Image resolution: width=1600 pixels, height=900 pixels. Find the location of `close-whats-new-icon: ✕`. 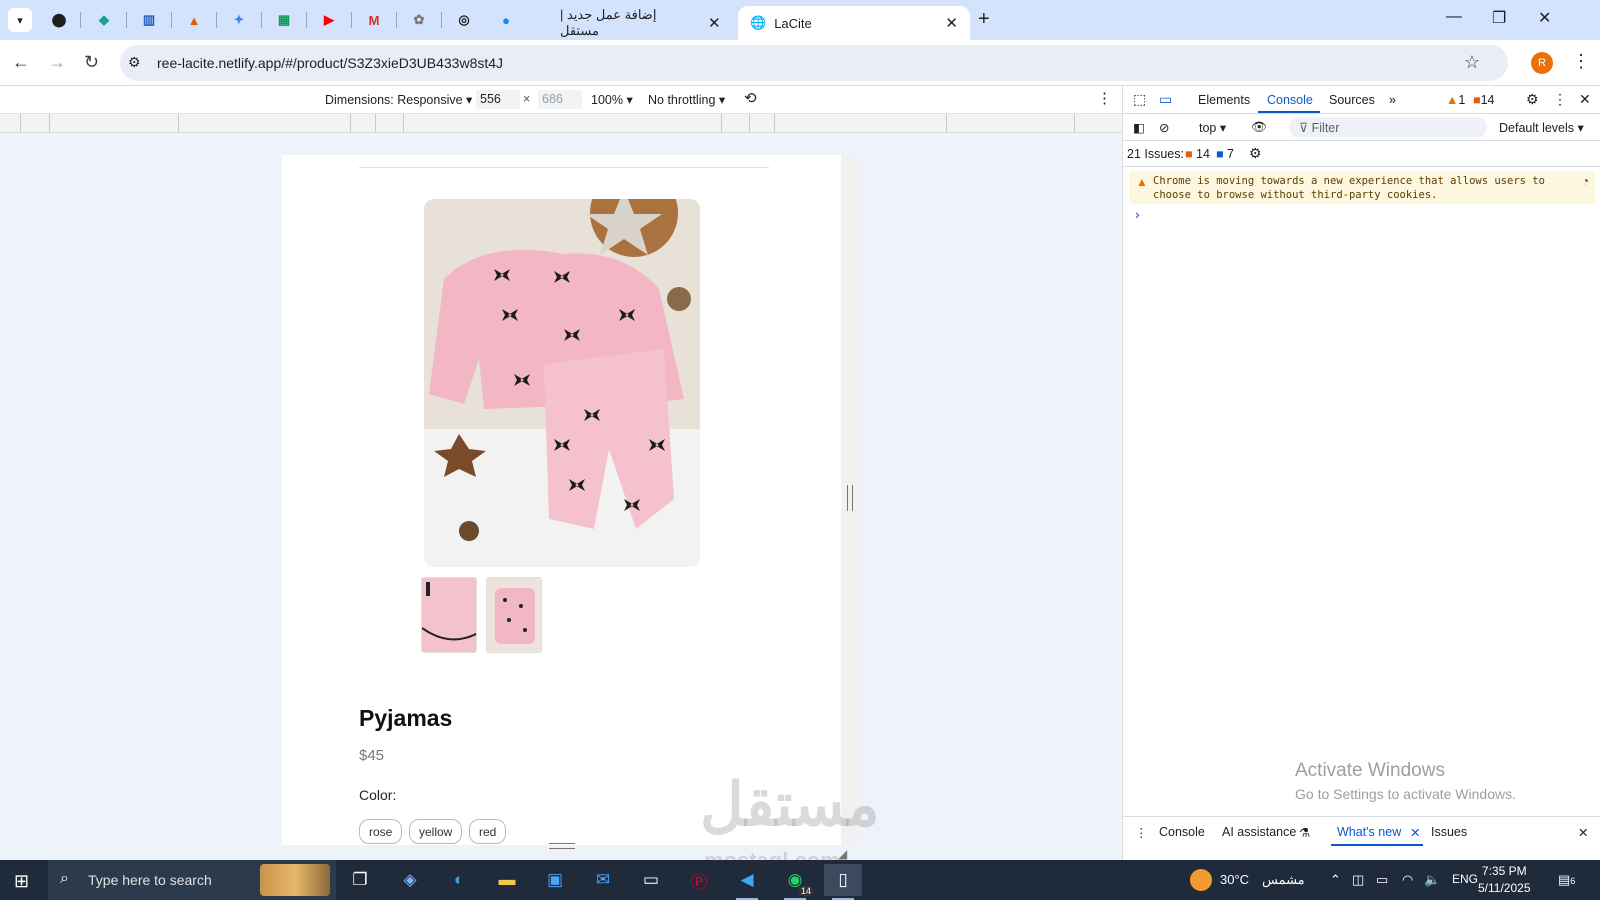

close-whats-new-icon: ✕ is located at coordinates (1415, 832).